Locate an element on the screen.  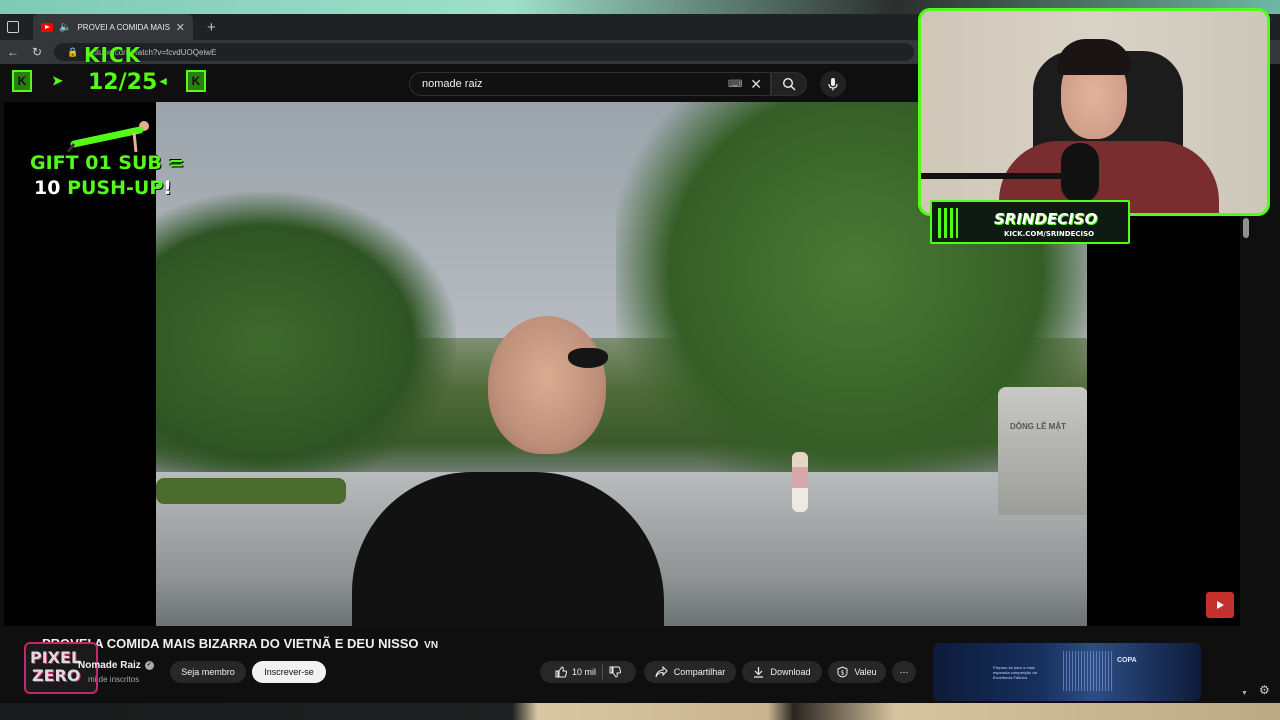
kick-logo: KICK is located at coordinates (113, 55).